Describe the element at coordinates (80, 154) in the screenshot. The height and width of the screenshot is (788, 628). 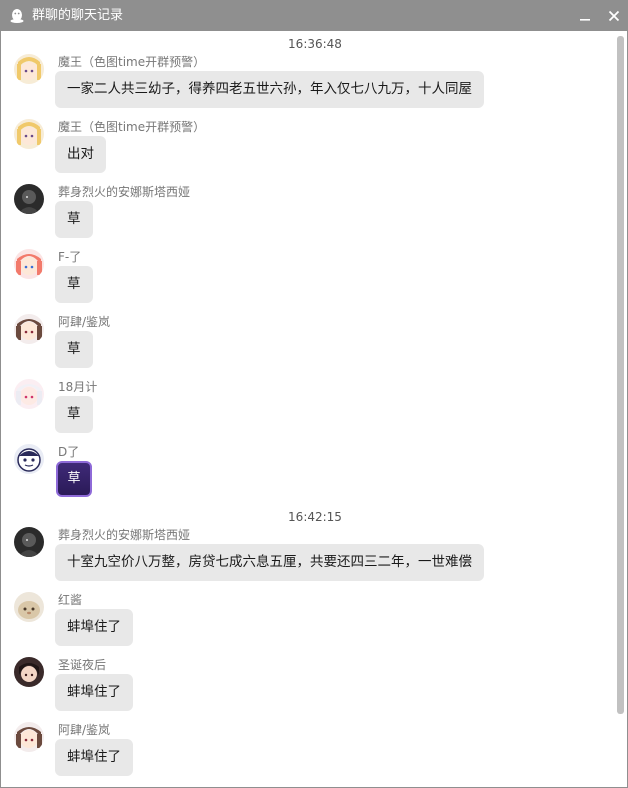
I see `message-bubble: 出对` at that location.